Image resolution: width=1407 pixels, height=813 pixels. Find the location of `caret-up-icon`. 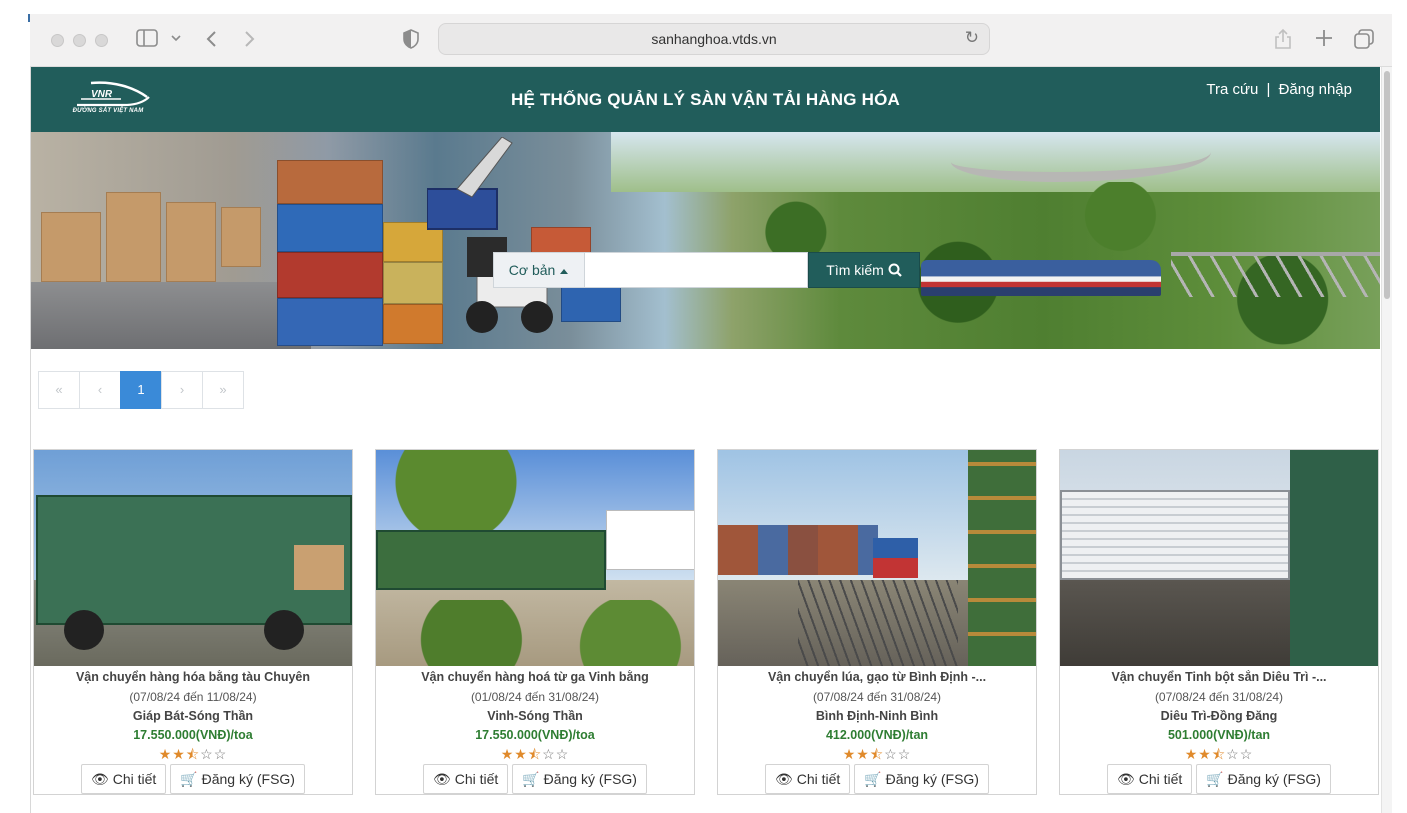

caret-up-icon is located at coordinates (564, 270).